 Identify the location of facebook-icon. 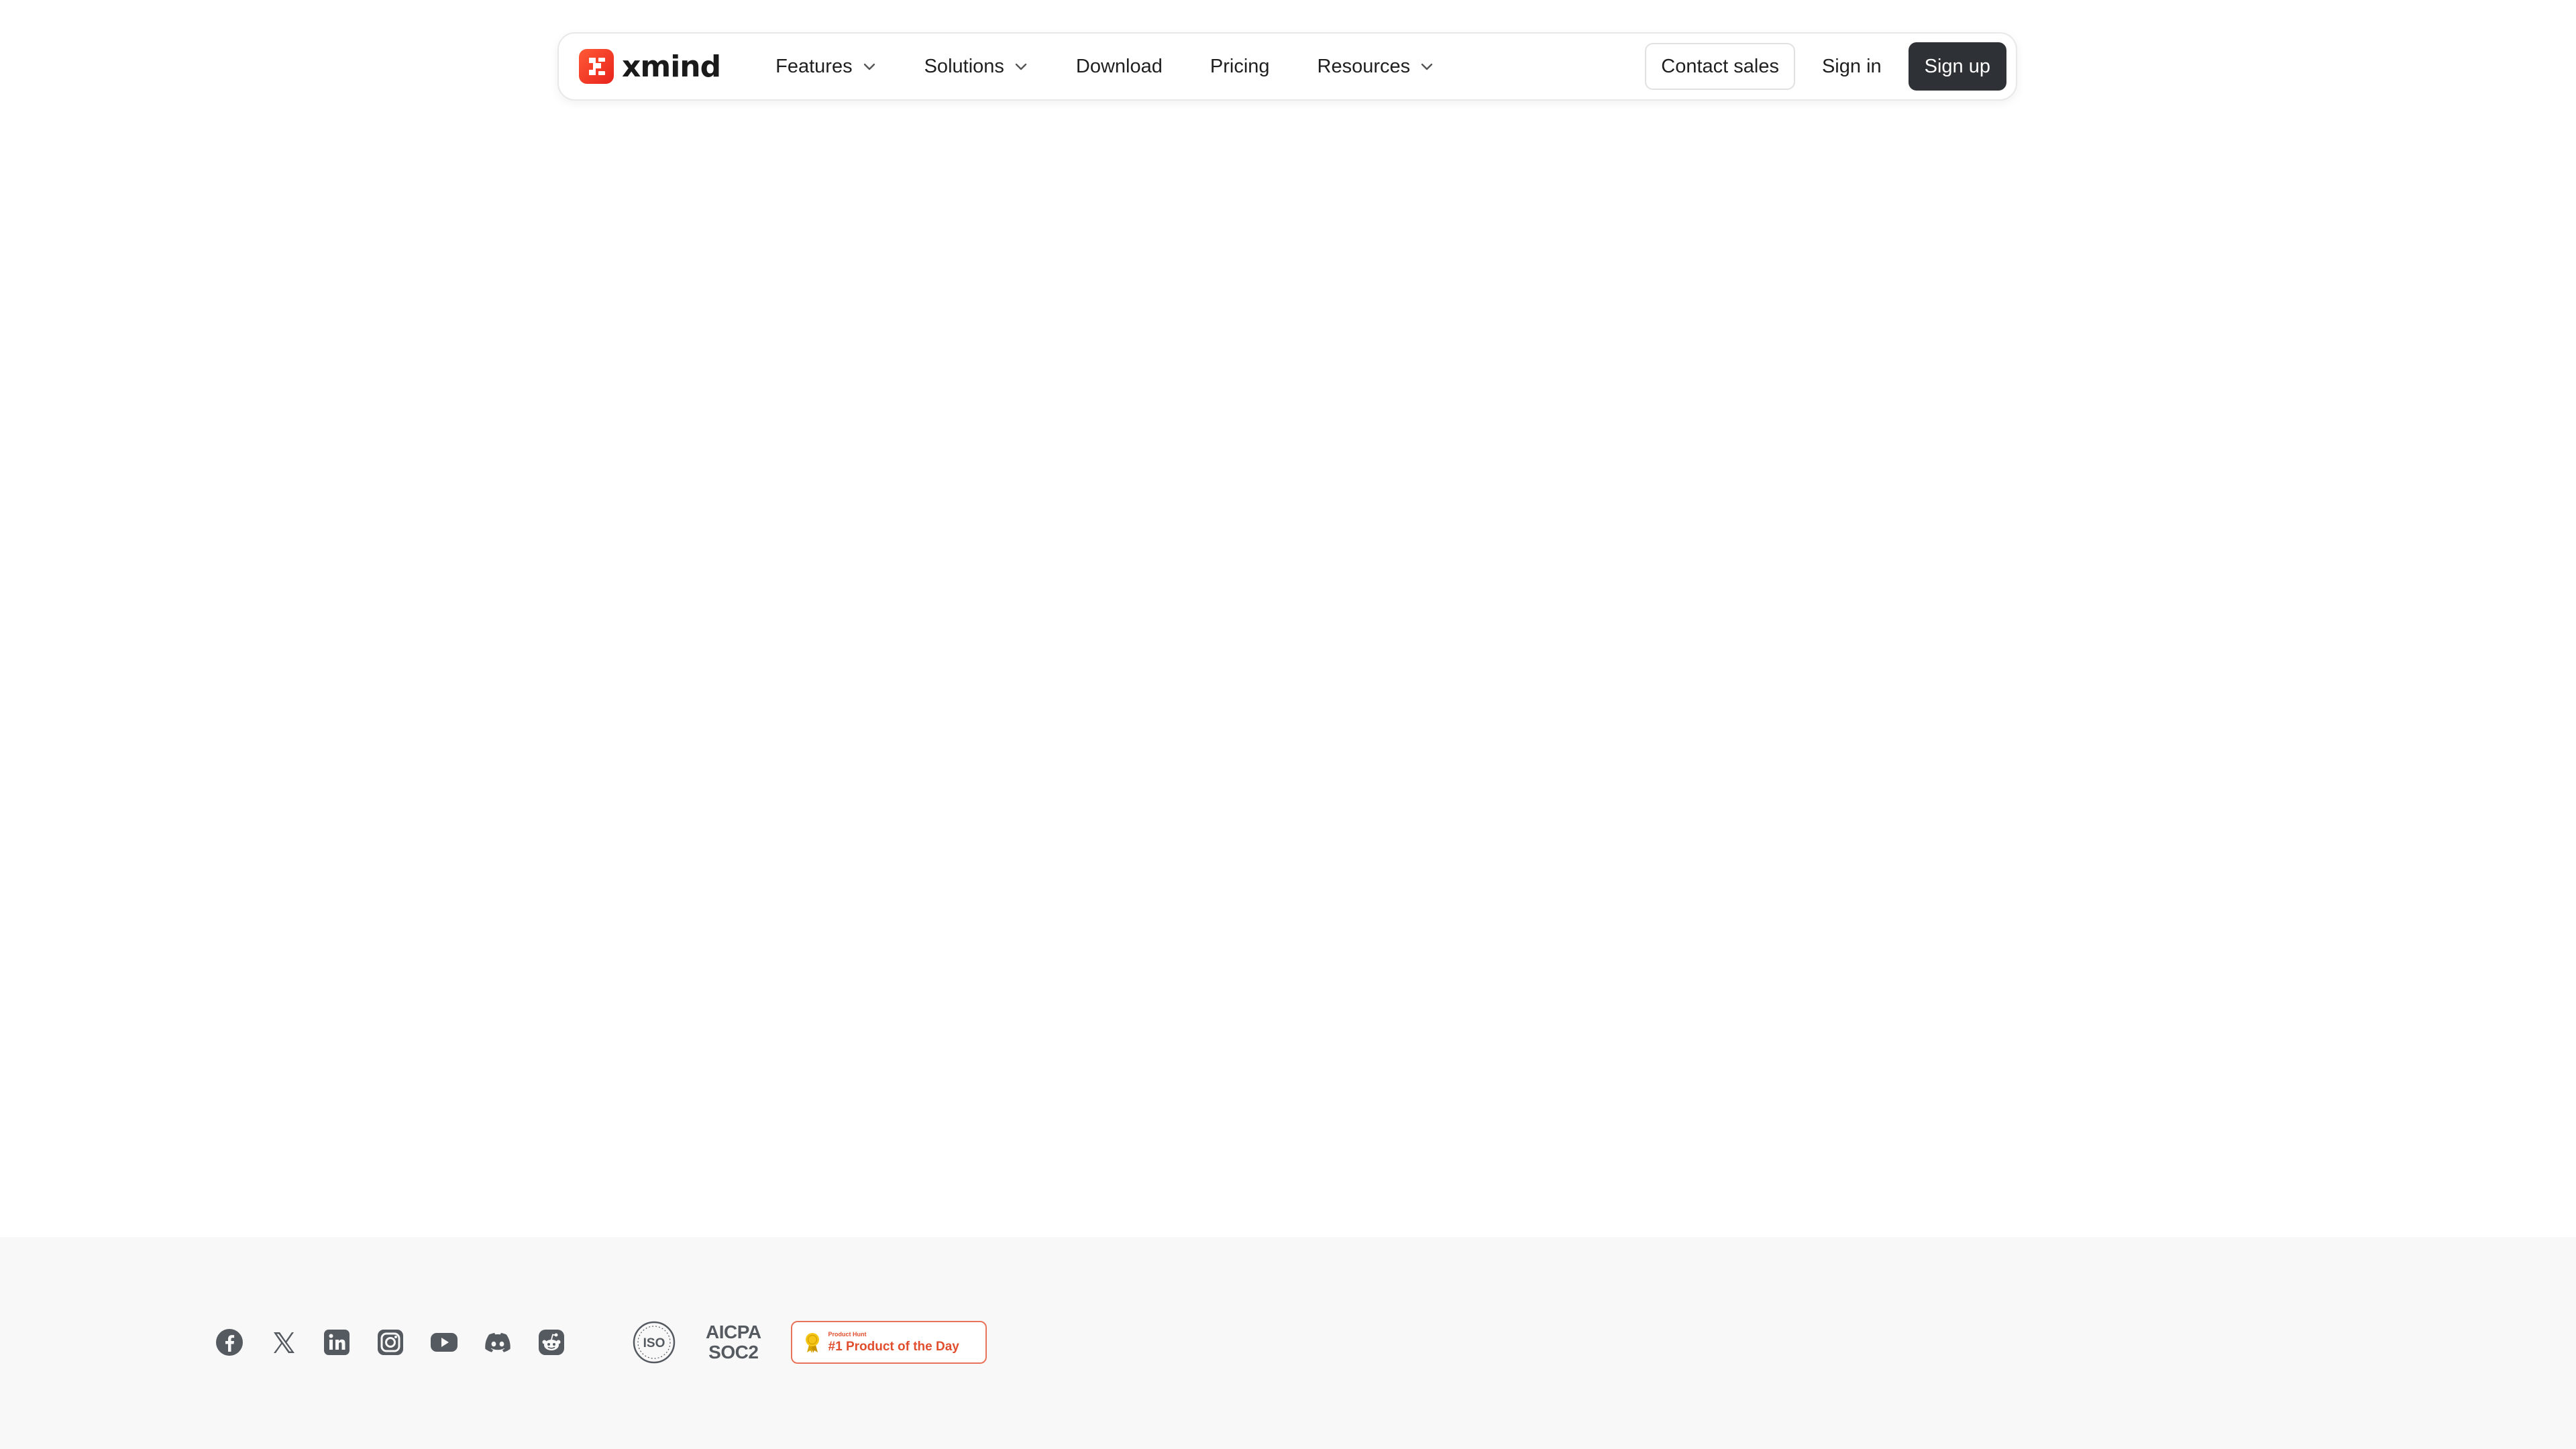
(229, 1342).